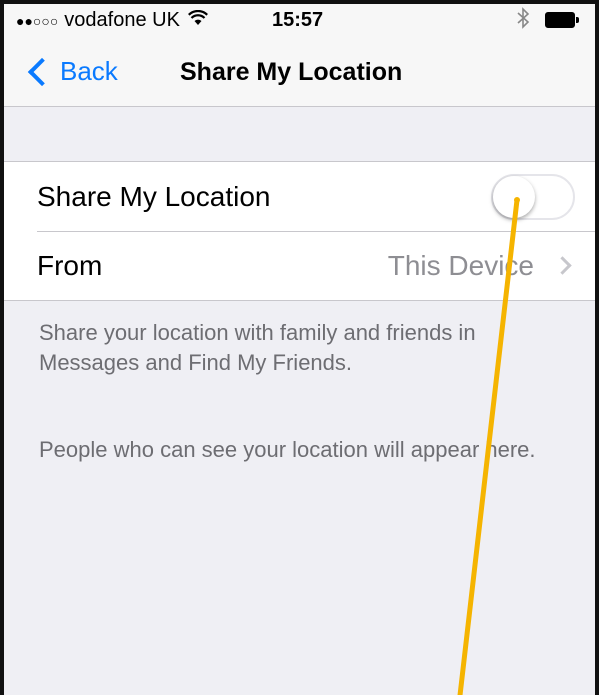  What do you see at coordinates (514, 197) in the screenshot?
I see `toggle-knob` at bounding box center [514, 197].